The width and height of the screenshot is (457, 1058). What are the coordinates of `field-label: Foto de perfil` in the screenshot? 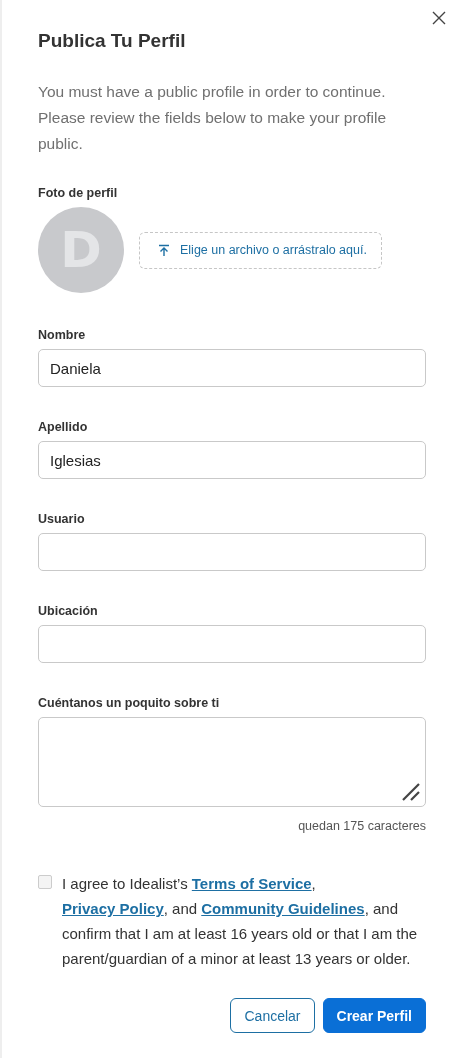 It's located at (78, 193).